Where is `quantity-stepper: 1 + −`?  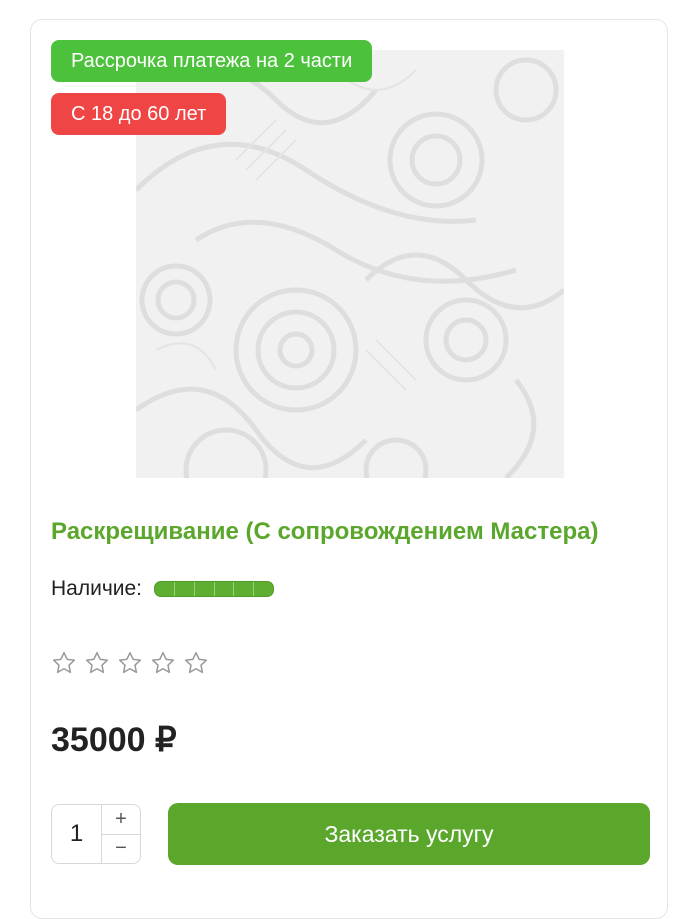
quantity-stepper: 1 + − is located at coordinates (96, 834).